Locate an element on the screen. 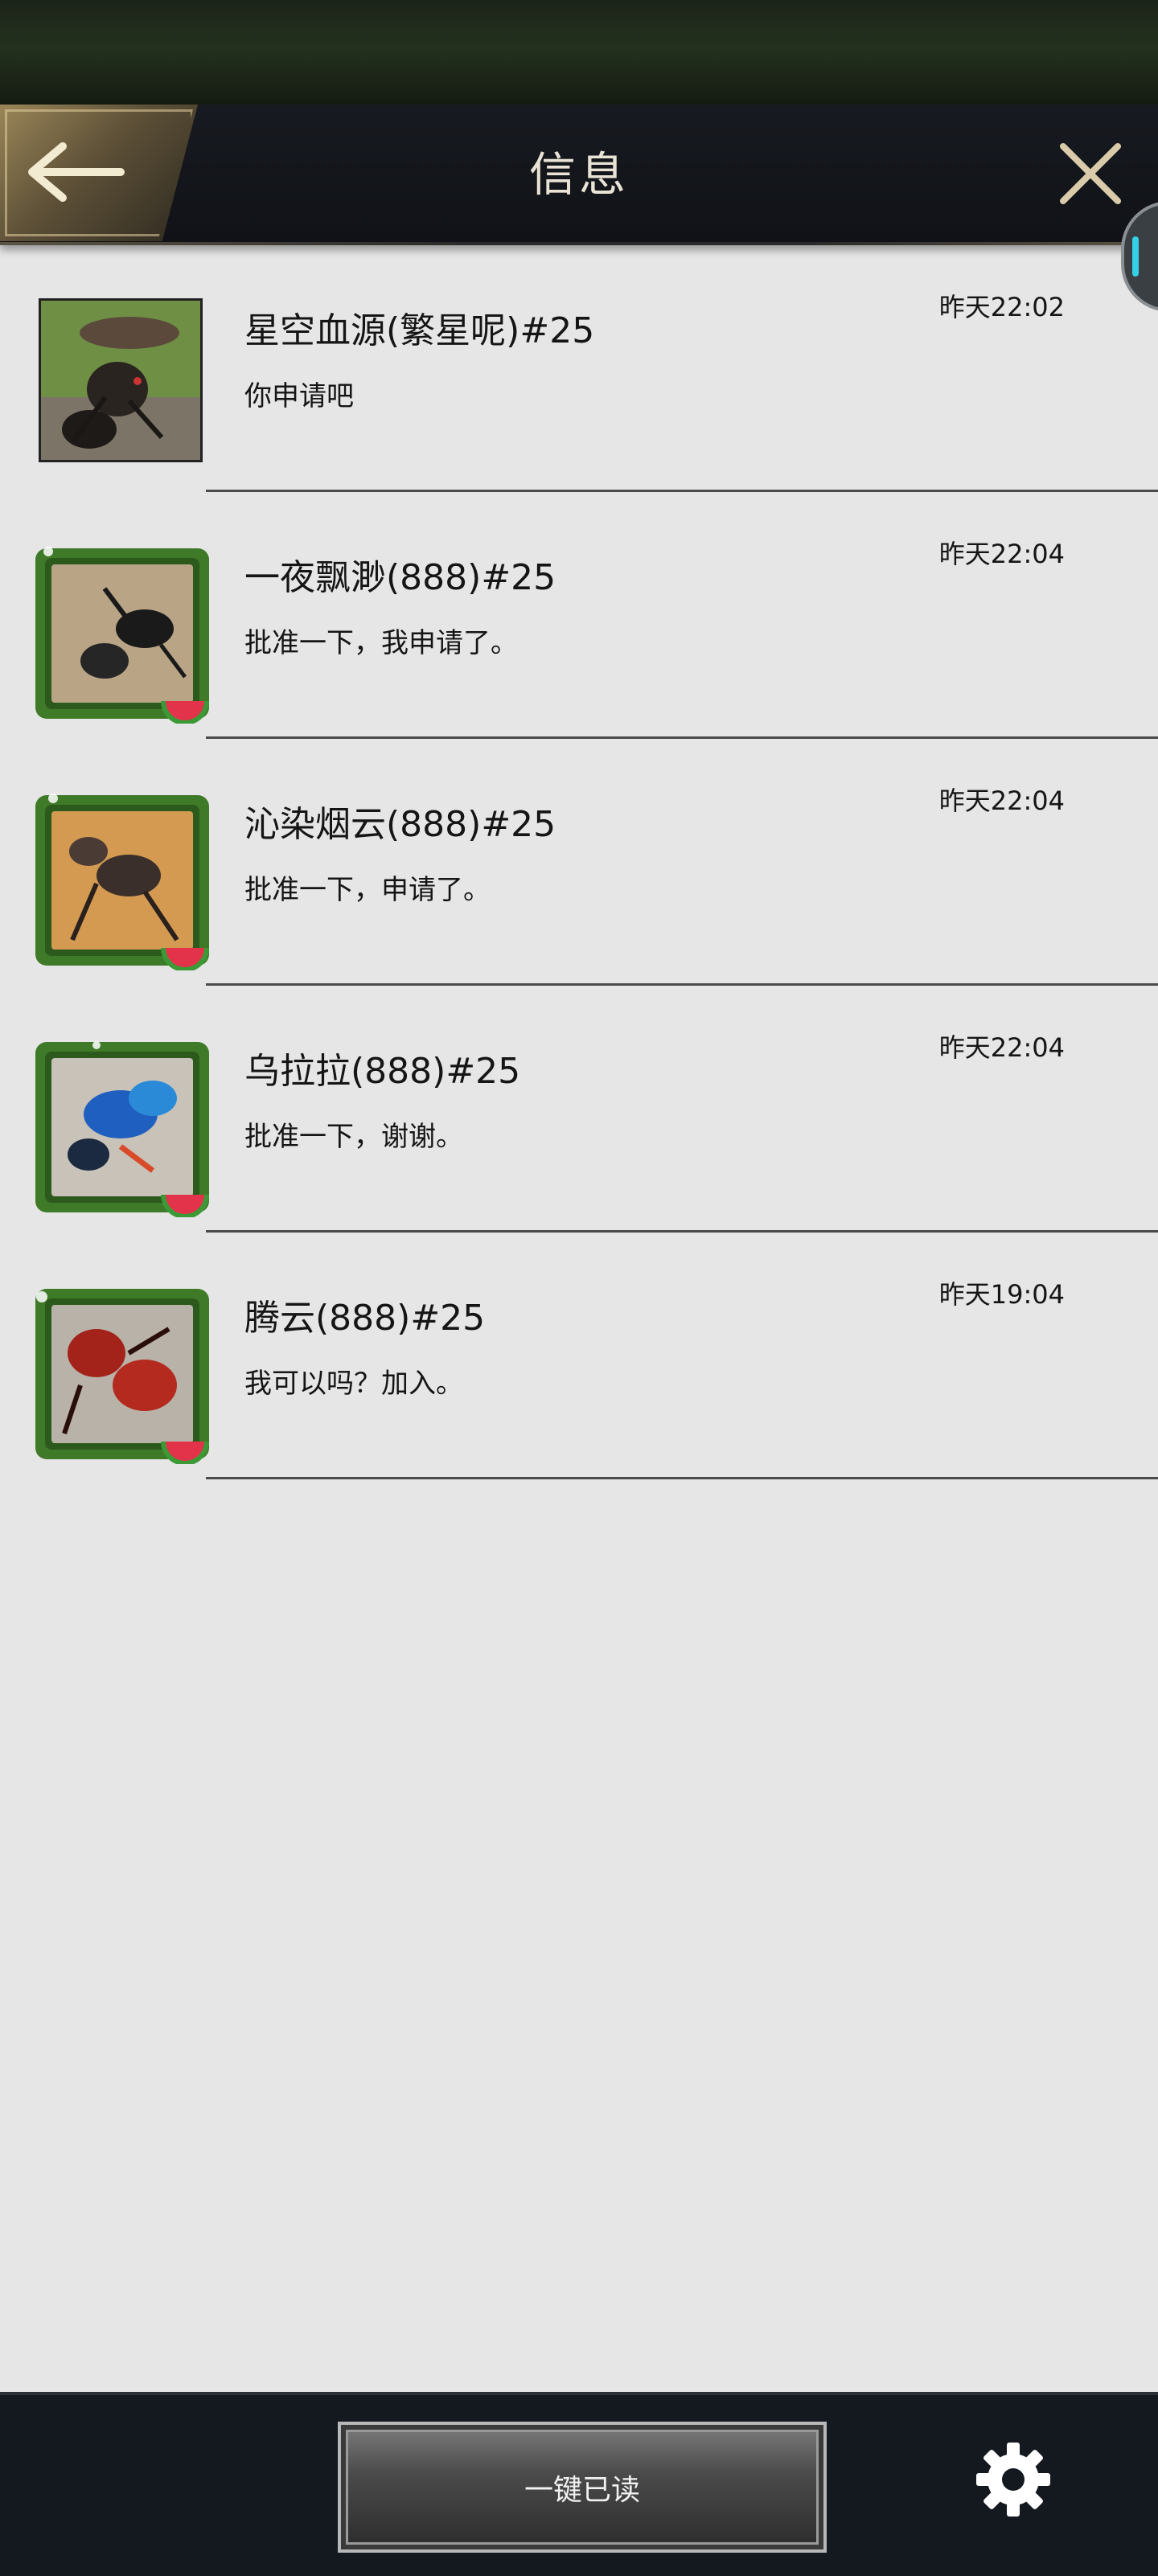  sender-name: 一夜飘渺(888)#25 is located at coordinates (400, 577).